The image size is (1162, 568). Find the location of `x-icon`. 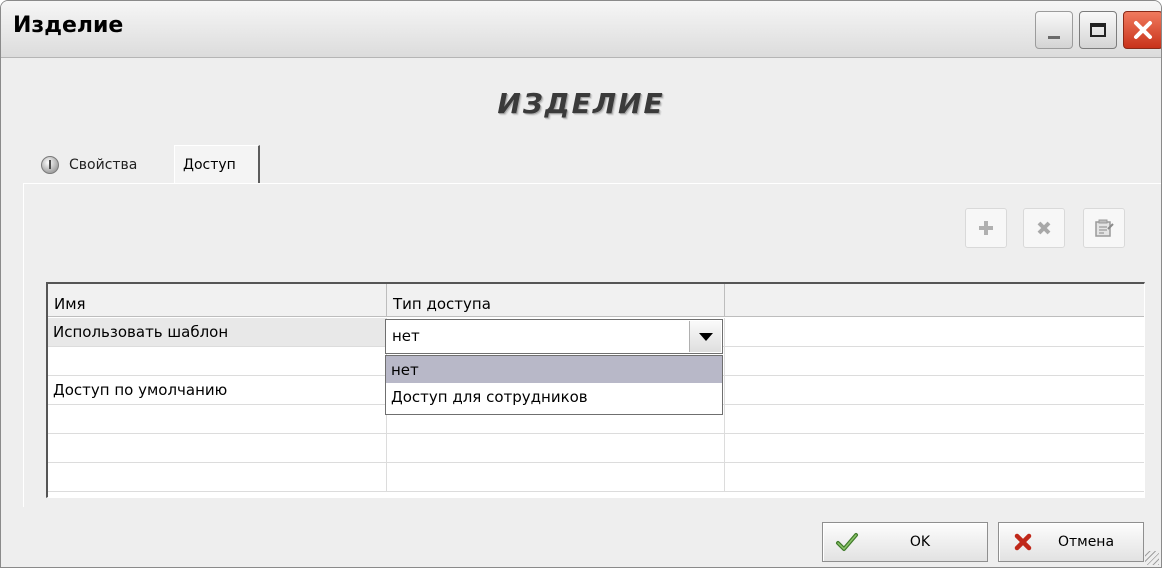

x-icon is located at coordinates (1044, 228).